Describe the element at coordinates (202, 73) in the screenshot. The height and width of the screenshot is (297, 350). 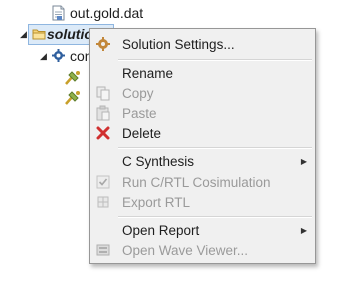
I see `menu-item-rename: Rename` at that location.